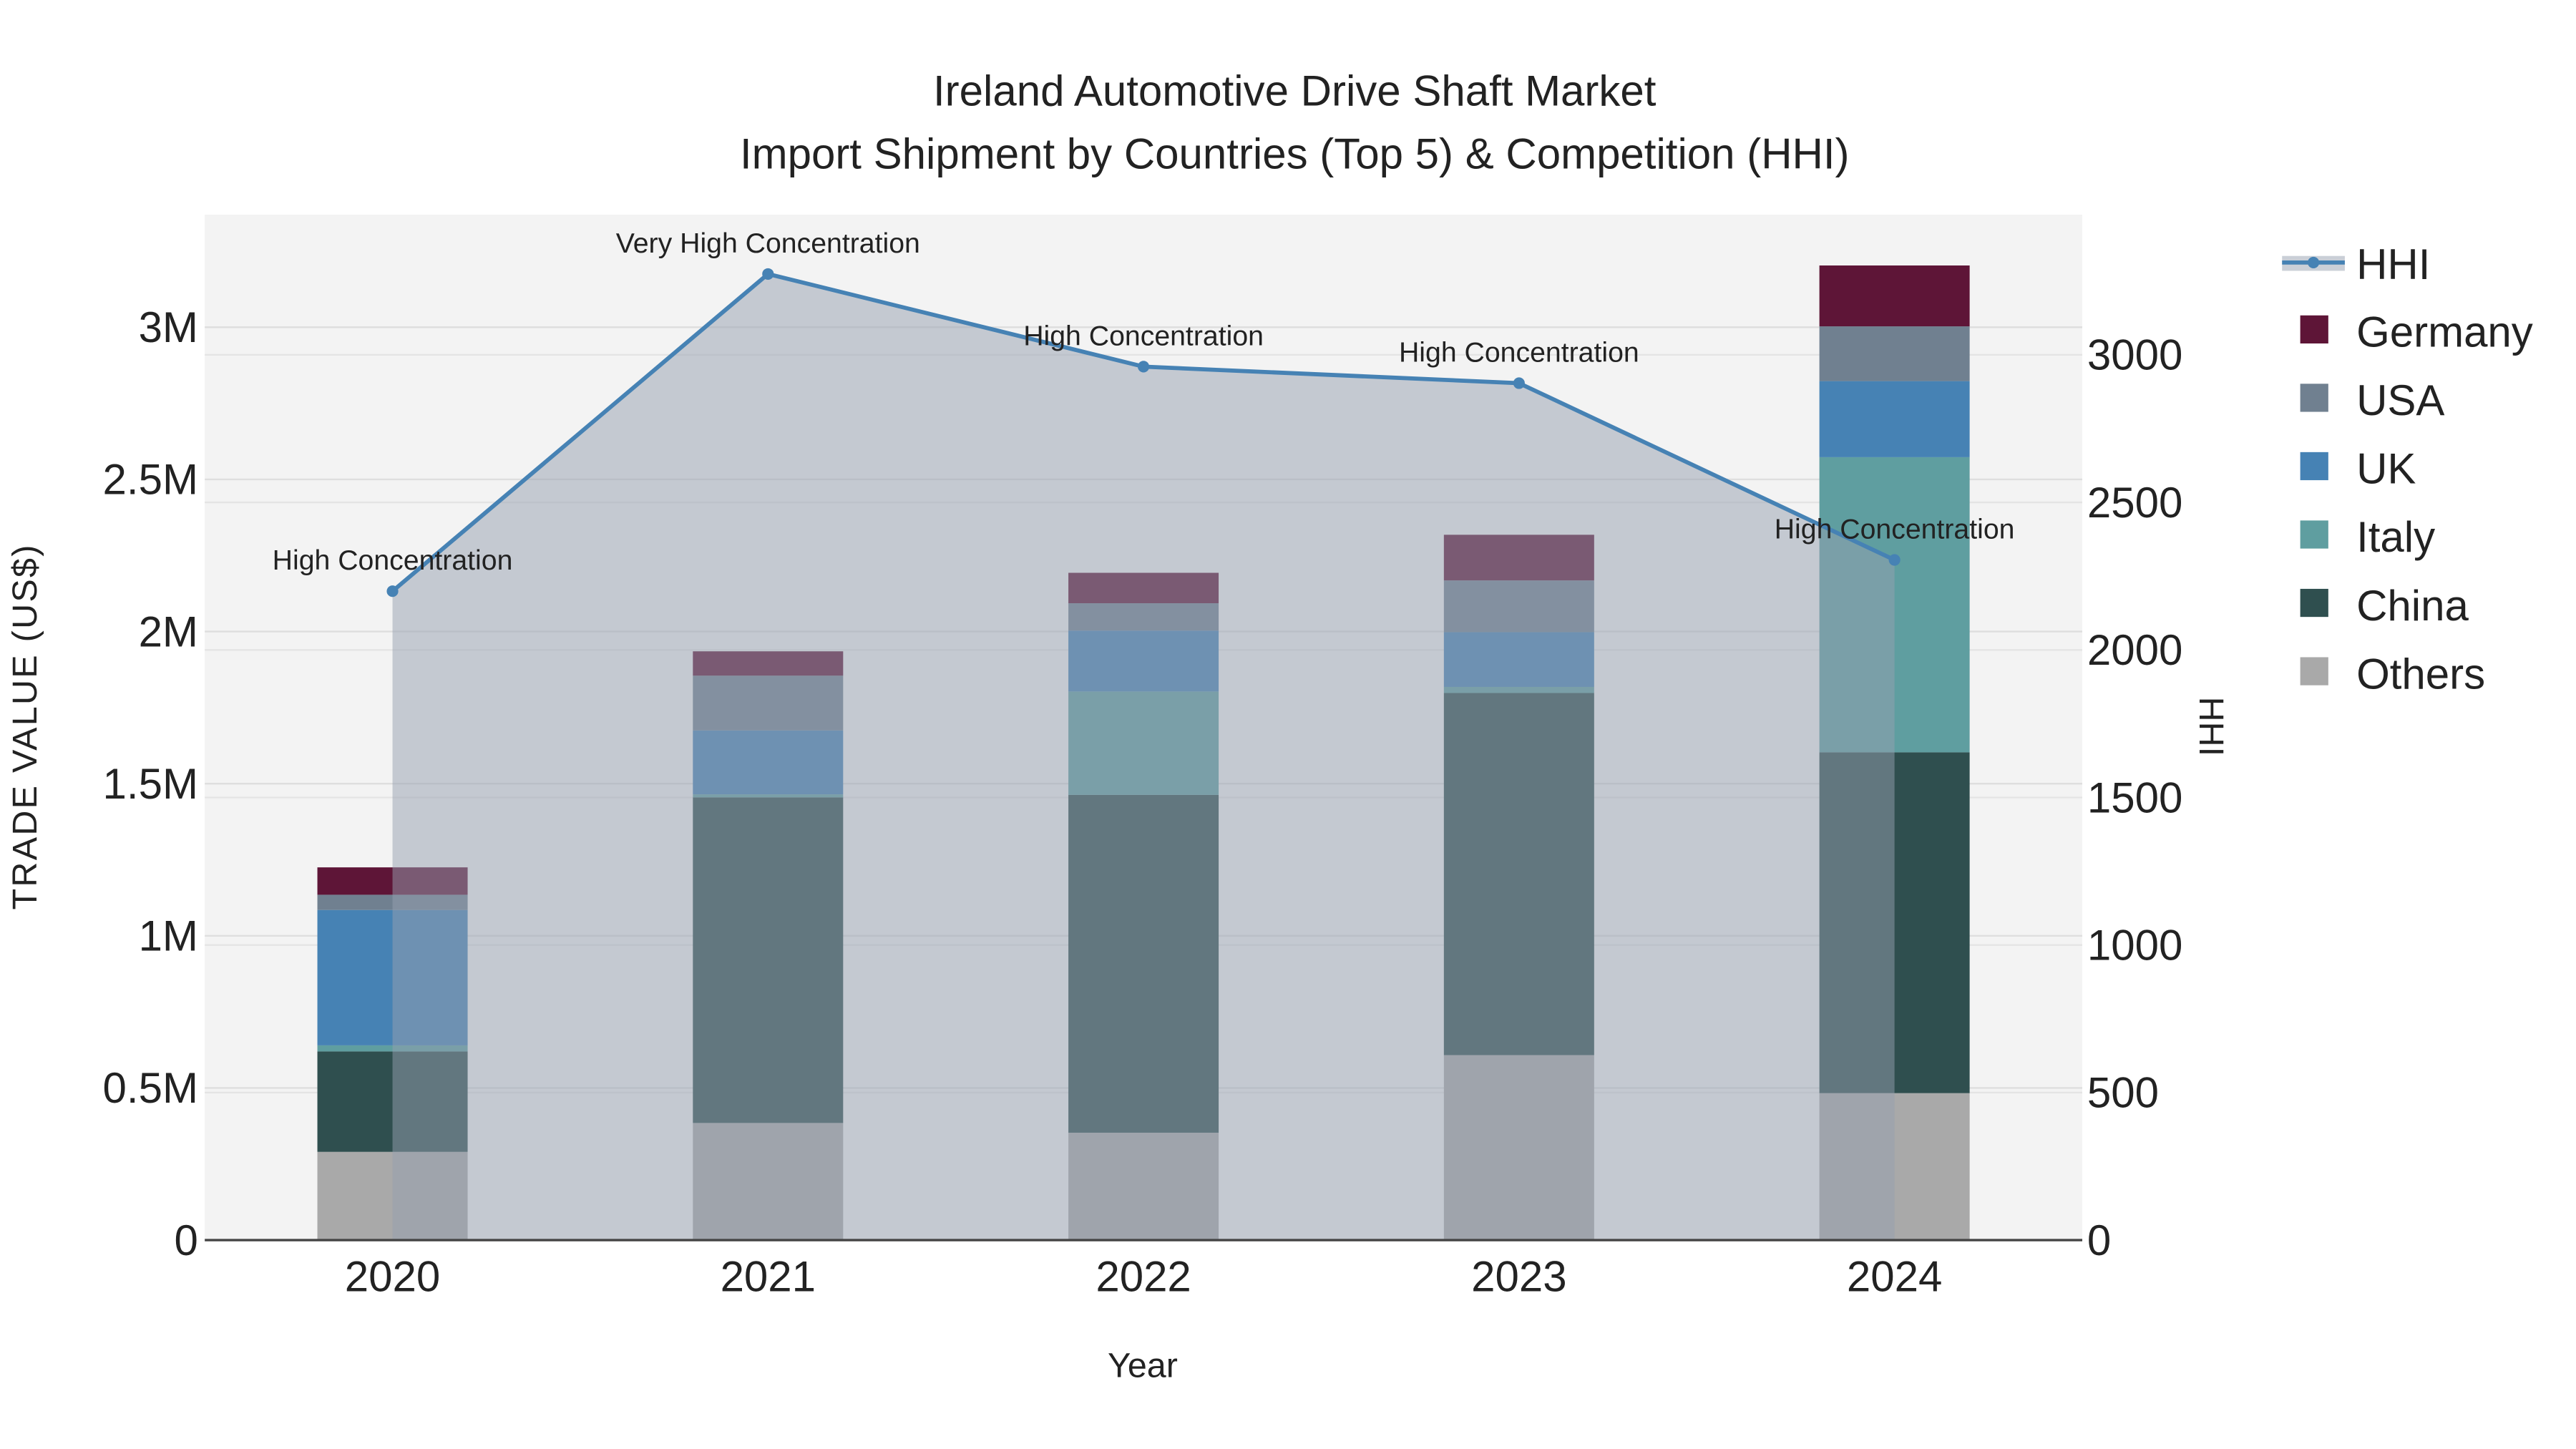  I want to click on y2-axis-ticks: 0 500 1000 1500 2000 2500 3000, so click(2134, 797).